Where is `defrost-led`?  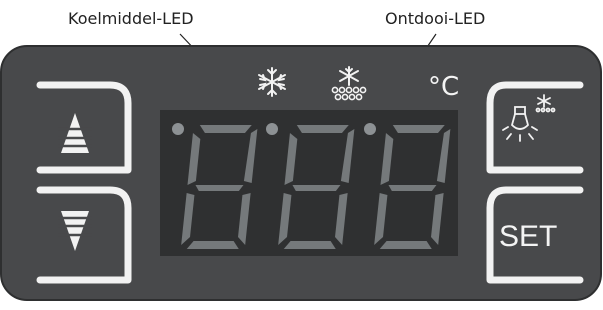 defrost-led is located at coordinates (370, 129).